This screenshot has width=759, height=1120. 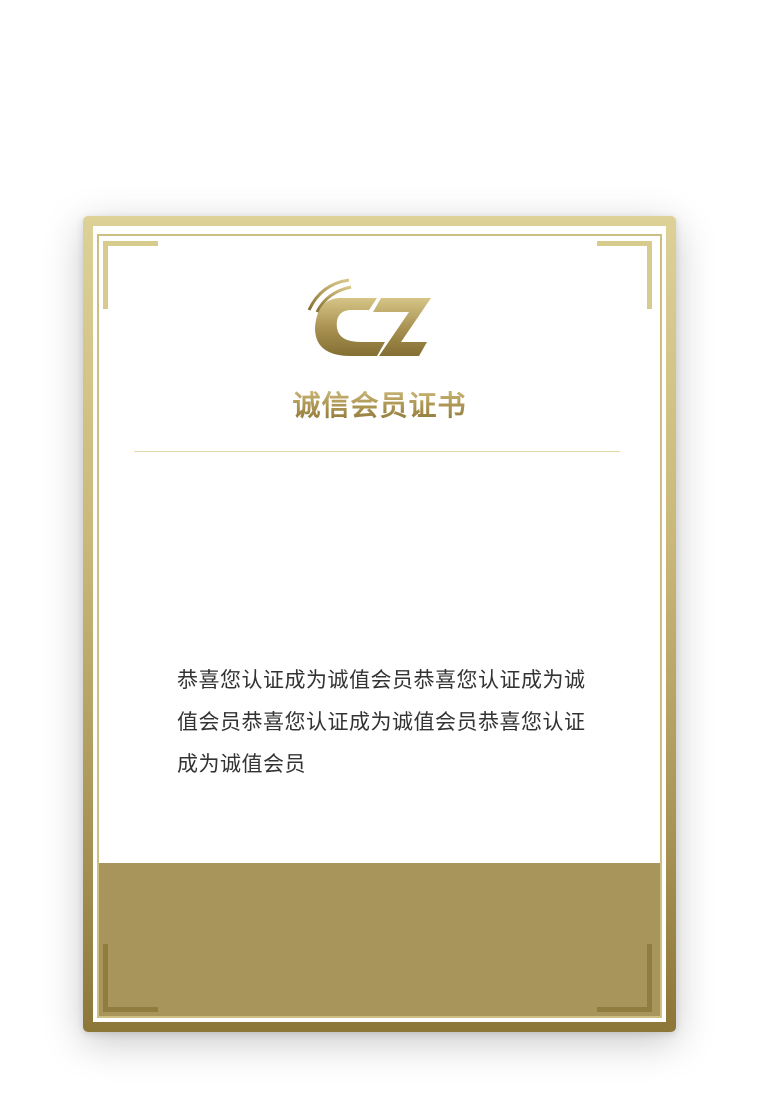 What do you see at coordinates (624, 978) in the screenshot?
I see `corner-ornament-bottom-right` at bounding box center [624, 978].